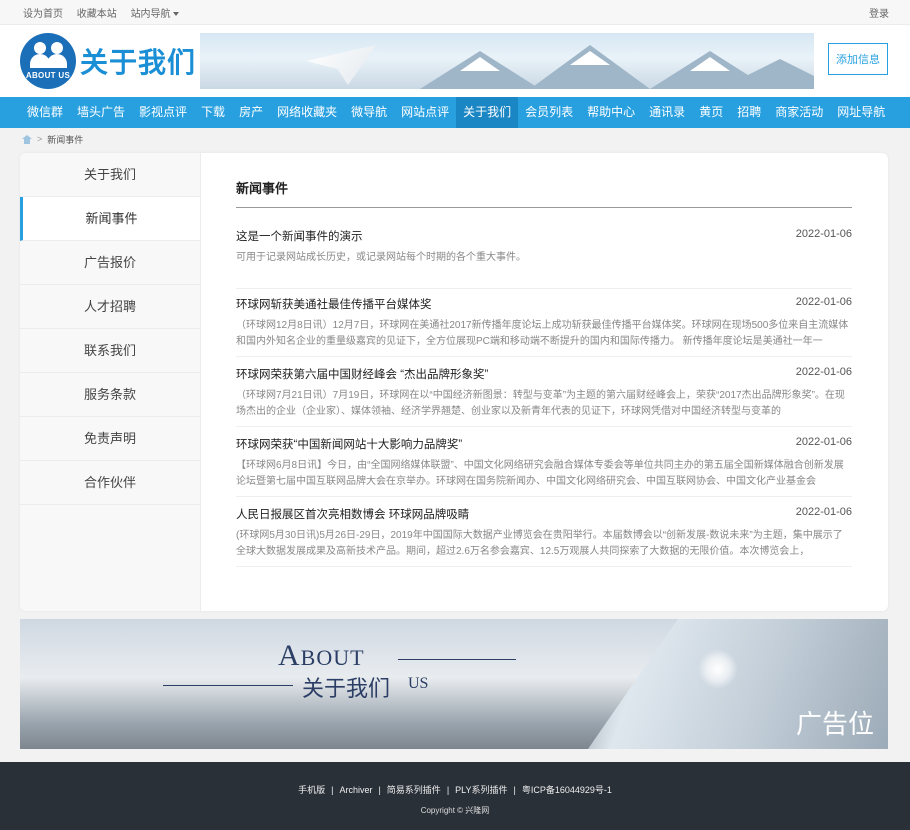  I want to click on page-title: 新闻事件, so click(544, 193).